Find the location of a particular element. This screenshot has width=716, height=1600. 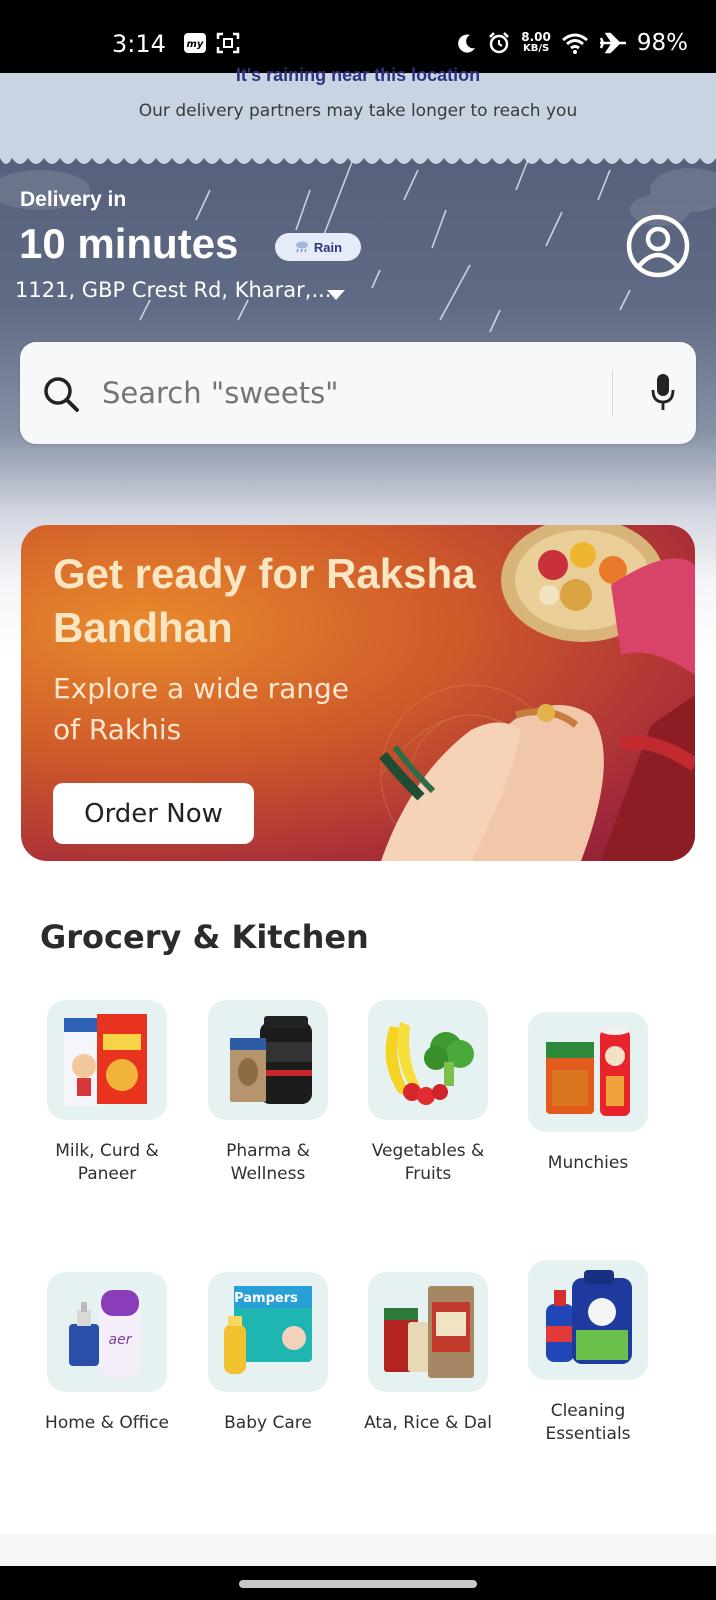

category-thumbnail: Pampers is located at coordinates (268, 1332).